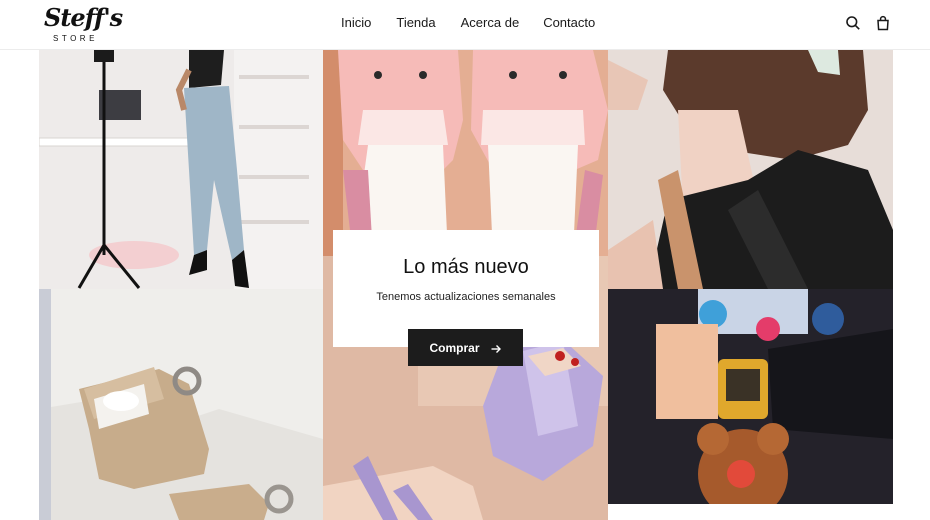 The height and width of the screenshot is (520, 930). What do you see at coordinates (454, 347) in the screenshot?
I see `shop-button-label: Comprar` at bounding box center [454, 347].